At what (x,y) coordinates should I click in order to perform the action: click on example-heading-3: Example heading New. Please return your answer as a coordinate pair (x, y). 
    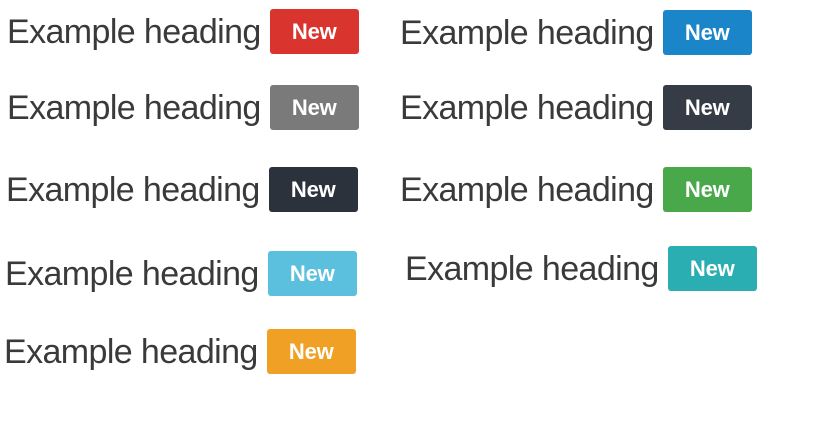
    Looking at the image, I should click on (183, 107).